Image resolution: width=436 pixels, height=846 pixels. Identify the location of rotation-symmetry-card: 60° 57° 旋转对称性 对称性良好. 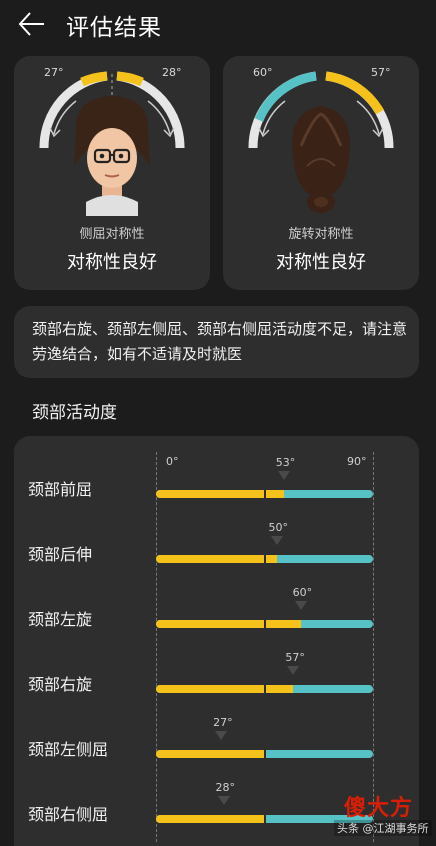
(321, 173).